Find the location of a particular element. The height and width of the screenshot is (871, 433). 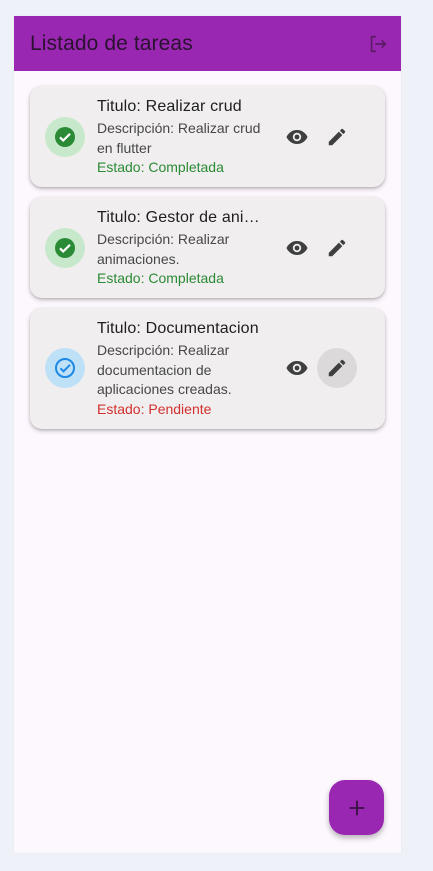

logout-icon is located at coordinates (378, 44).